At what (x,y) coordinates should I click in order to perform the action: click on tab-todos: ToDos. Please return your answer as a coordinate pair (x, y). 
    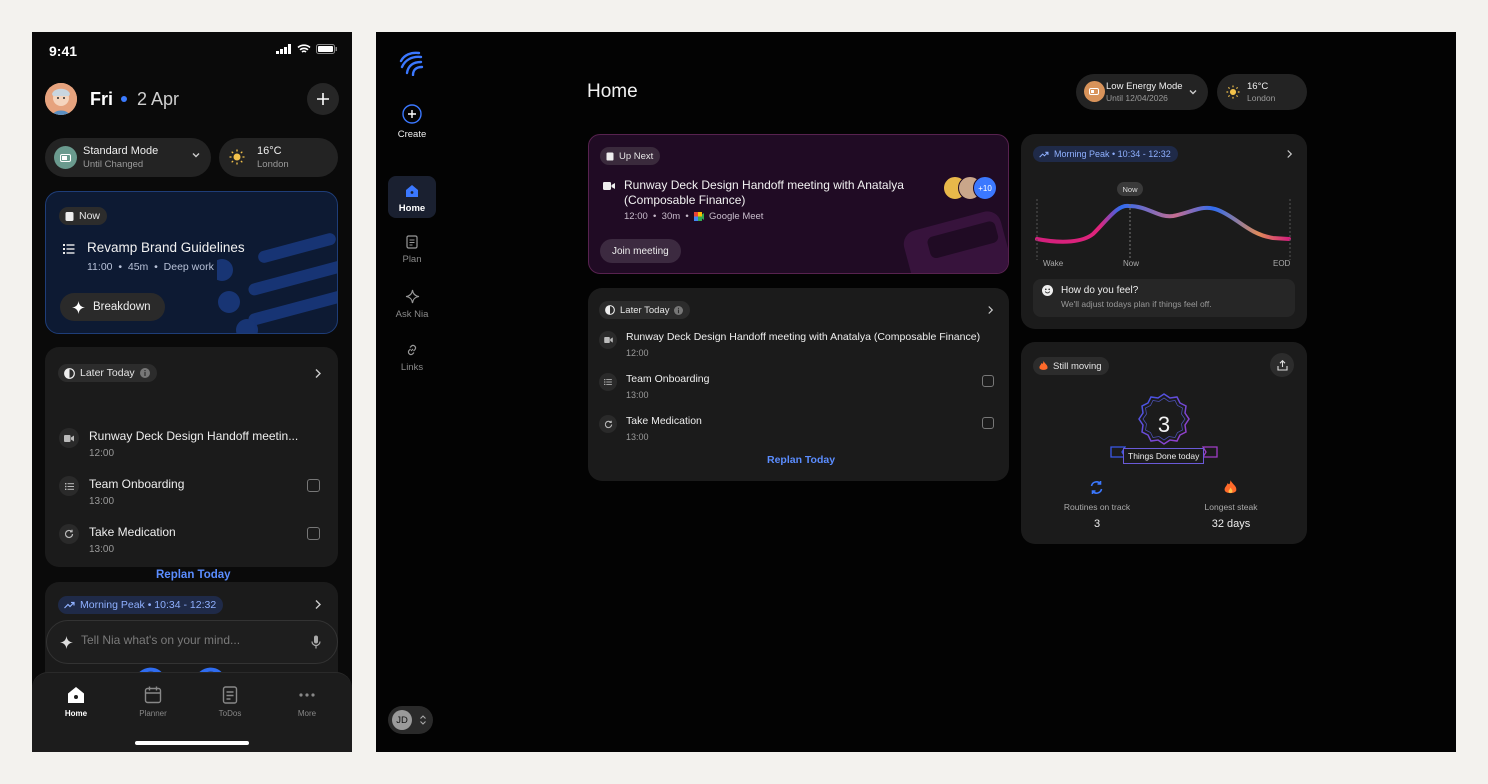
    Looking at the image, I should click on (230, 701).